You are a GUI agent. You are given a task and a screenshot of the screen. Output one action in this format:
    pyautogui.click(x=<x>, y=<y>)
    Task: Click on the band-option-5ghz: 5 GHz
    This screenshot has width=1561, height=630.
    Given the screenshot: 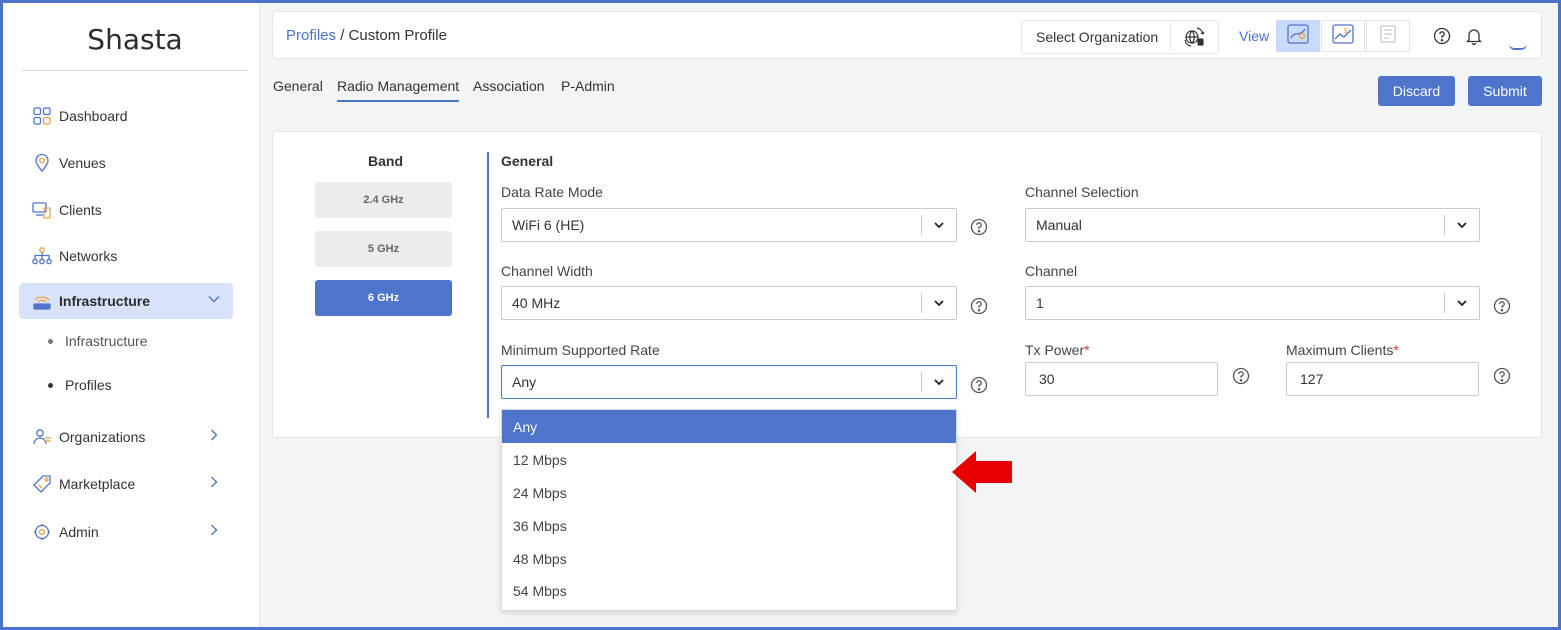 What is the action you would take?
    pyautogui.click(x=383, y=249)
    